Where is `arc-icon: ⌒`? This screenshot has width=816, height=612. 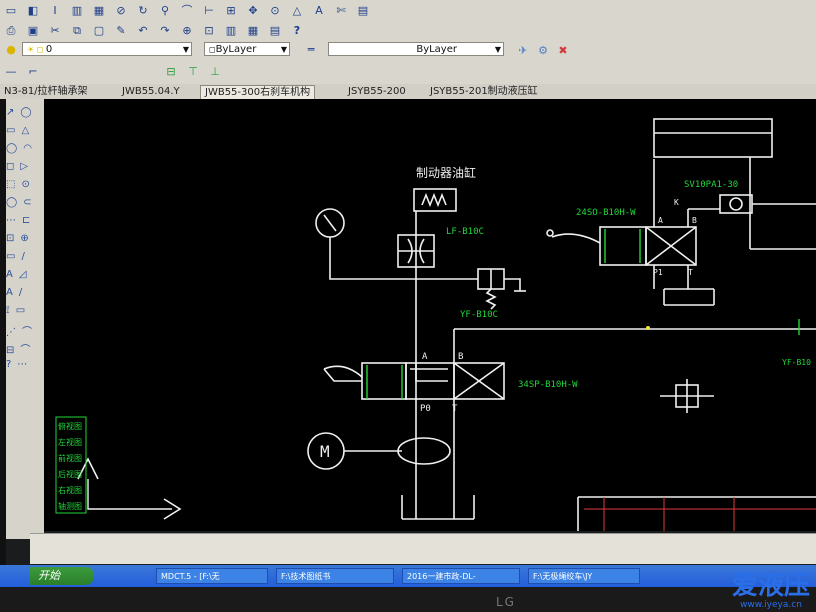
arc-icon: ⌒ is located at coordinates (187, 10).